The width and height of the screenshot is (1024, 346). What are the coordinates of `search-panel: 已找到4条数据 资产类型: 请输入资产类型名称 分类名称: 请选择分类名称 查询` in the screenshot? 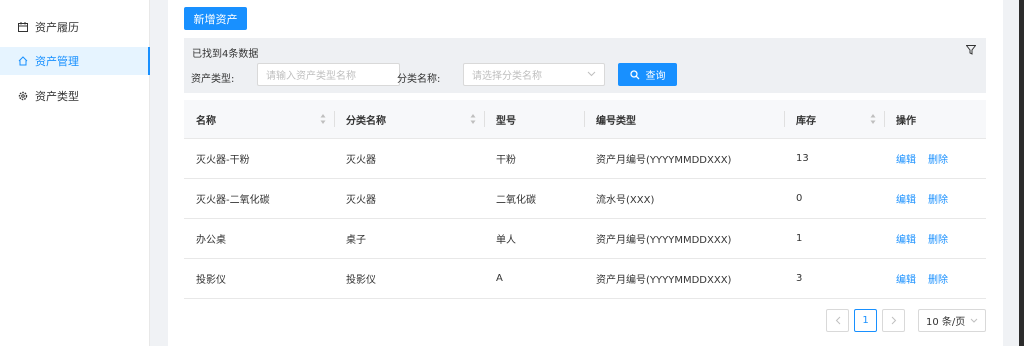 It's located at (585, 65).